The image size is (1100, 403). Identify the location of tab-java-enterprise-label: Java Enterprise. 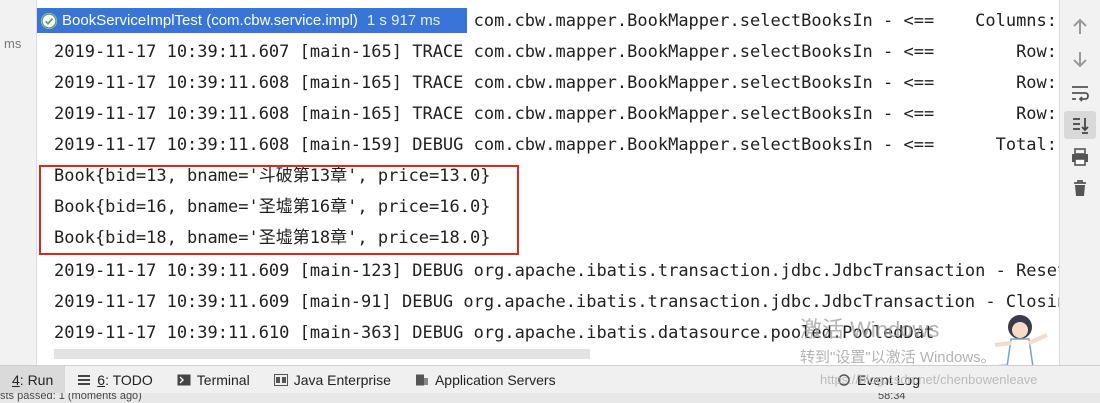
(342, 380).